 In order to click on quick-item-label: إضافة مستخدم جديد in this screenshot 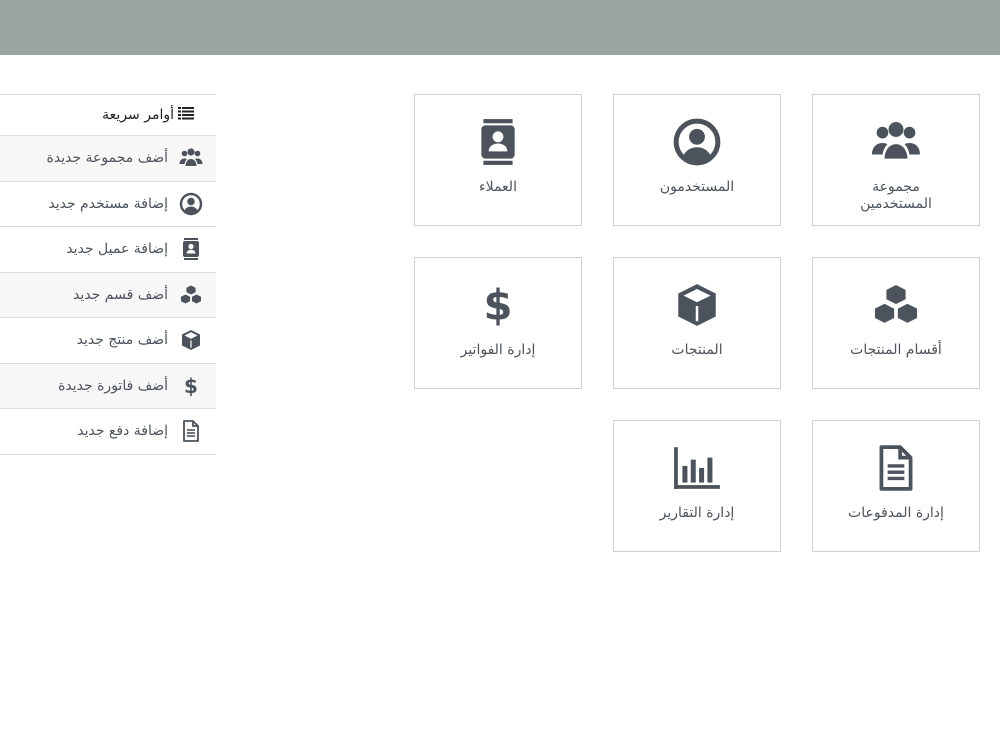, I will do `click(108, 203)`.